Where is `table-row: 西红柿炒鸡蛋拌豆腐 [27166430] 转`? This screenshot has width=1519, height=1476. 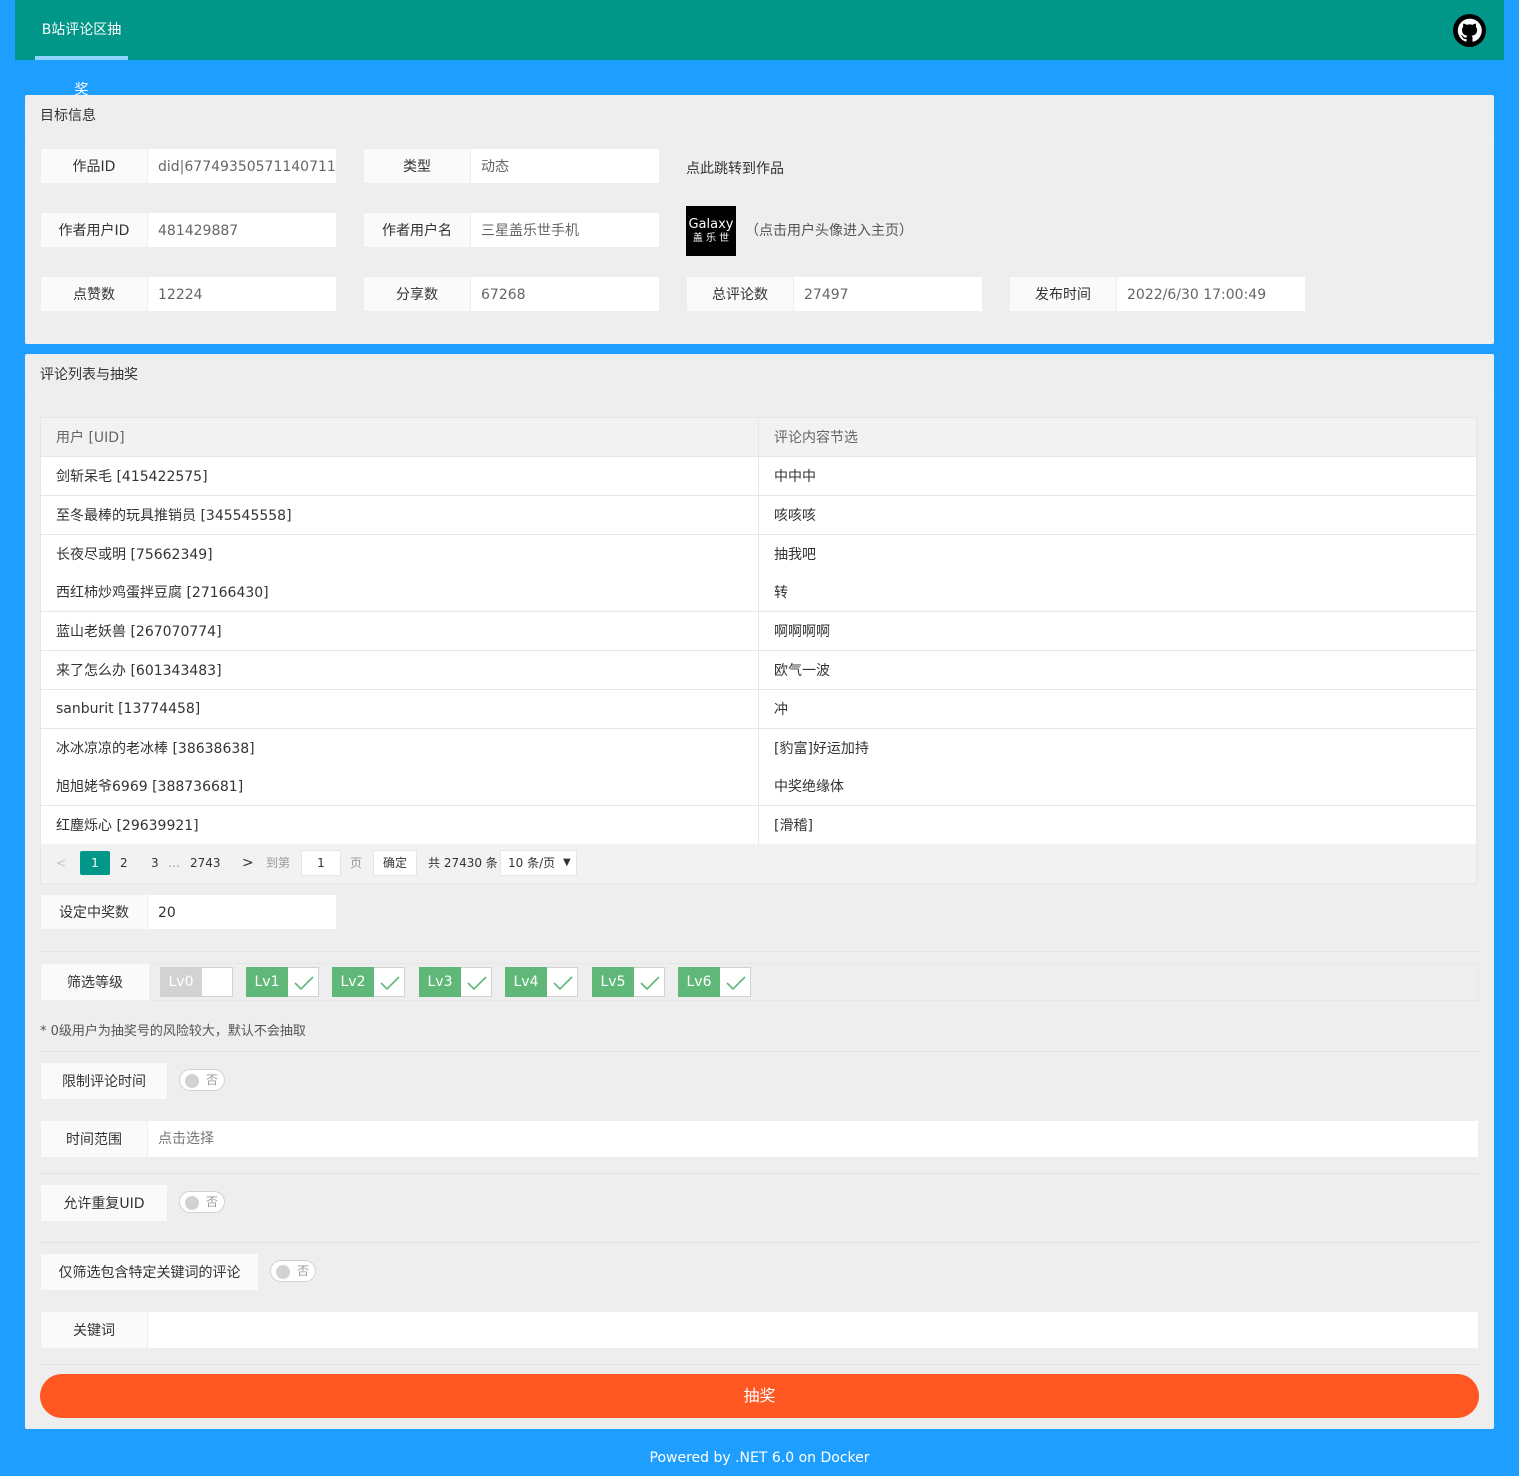
table-row: 西红柿炒鸡蛋拌豆腐 [27166430] 转 is located at coordinates (758, 592).